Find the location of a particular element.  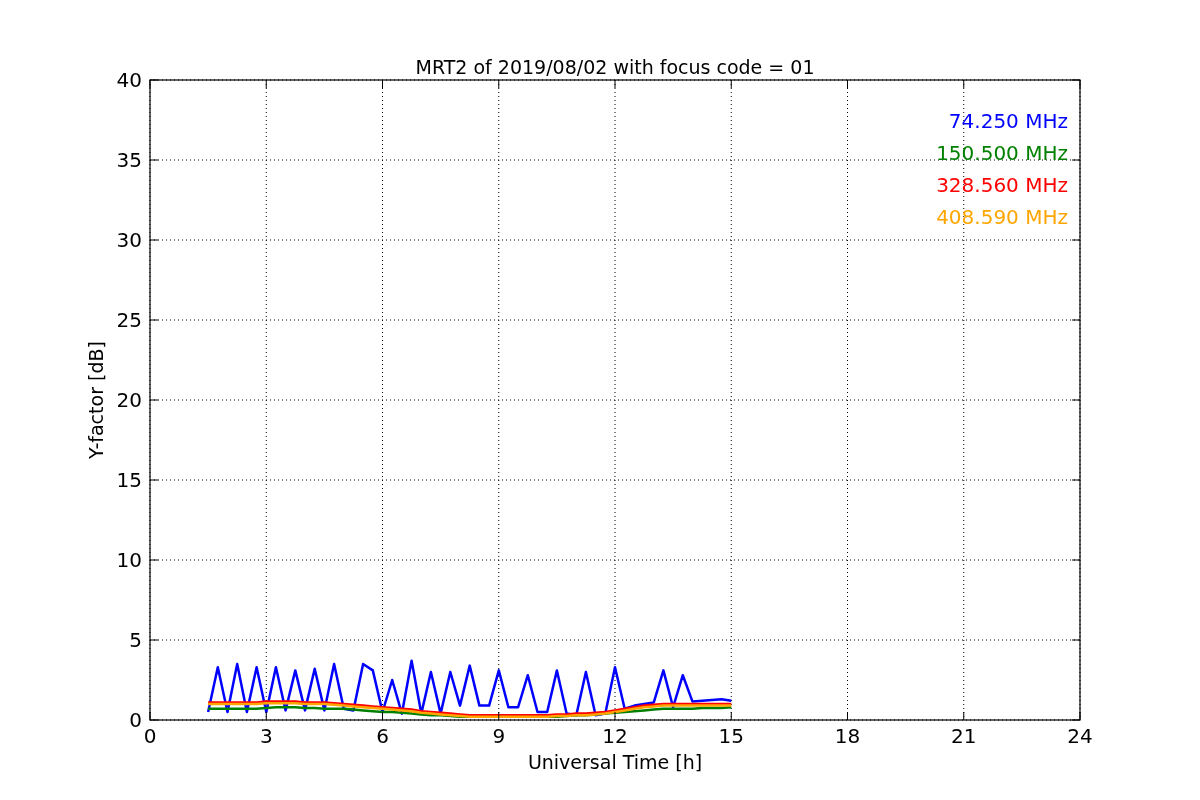

y-tick-label: 15 is located at coordinates (129, 480).